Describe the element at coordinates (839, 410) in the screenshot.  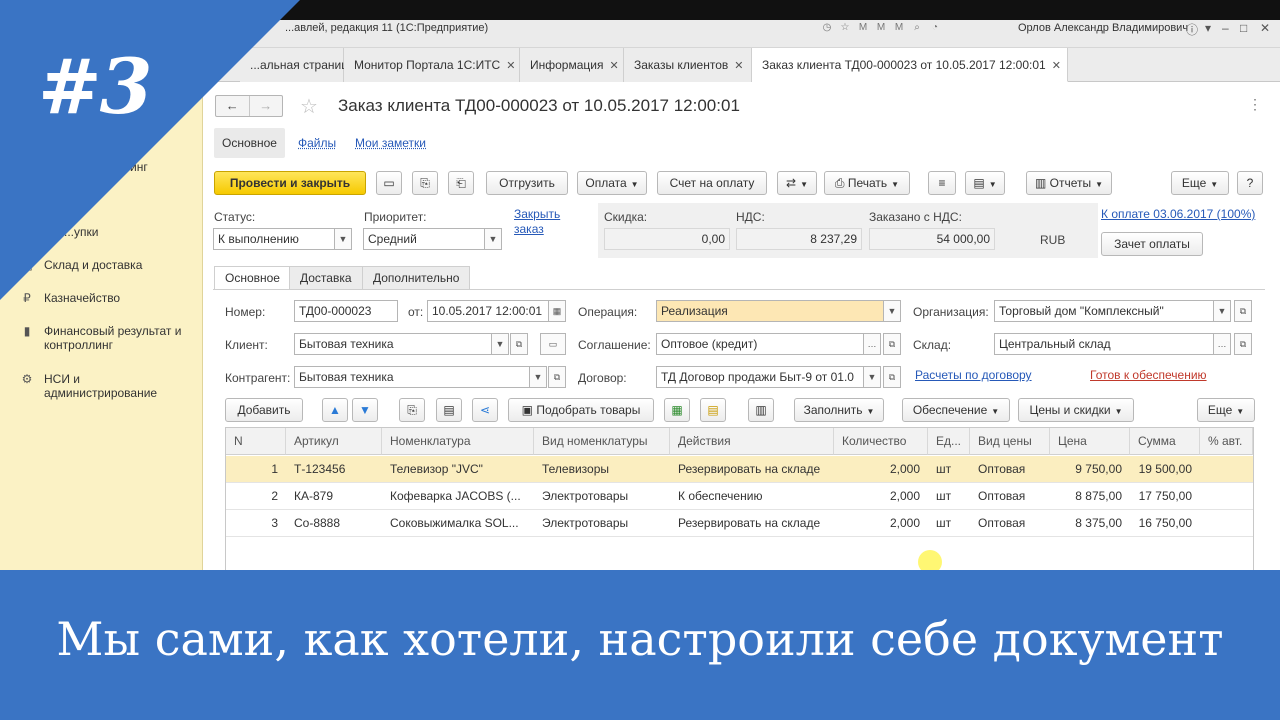
I see `fill-button: Заполнить ▼` at that location.